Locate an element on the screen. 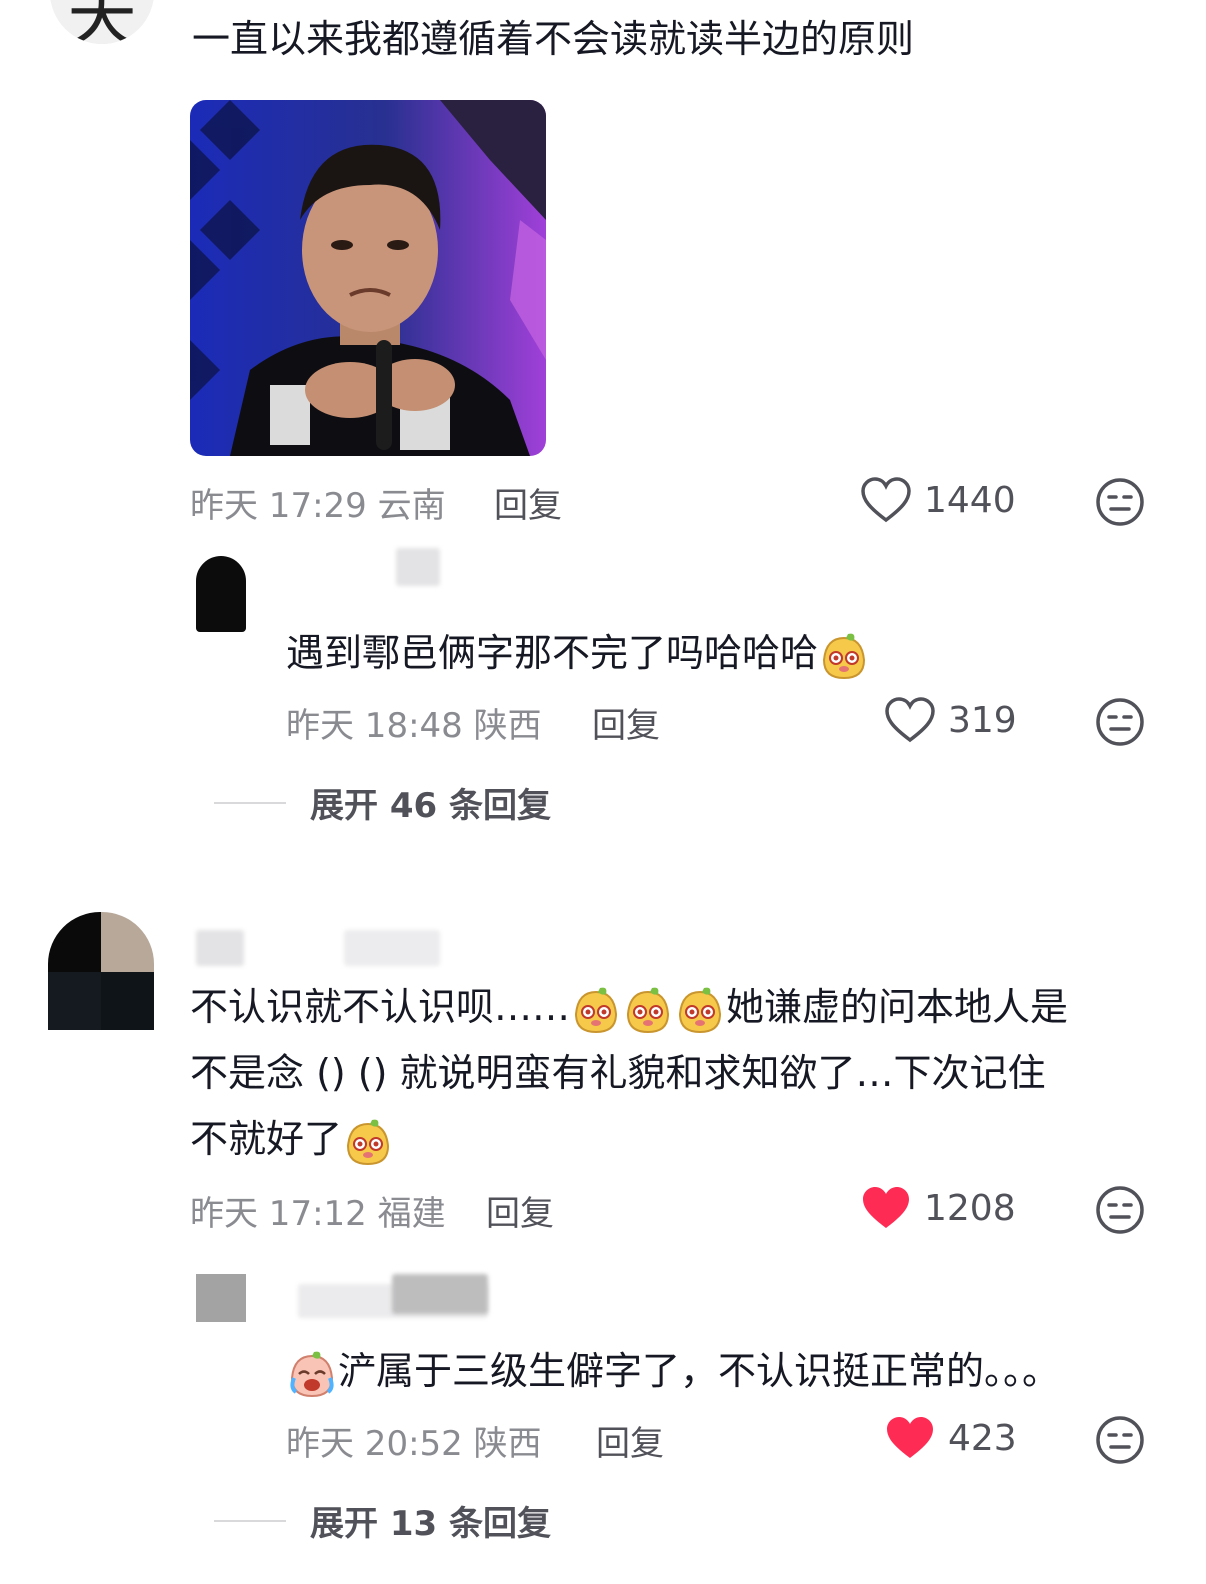 Image resolution: width=1206 pixels, height=1584 pixels. reply-text: 浐属于三级生僻字了，不认识挺正常的。。。 is located at coordinates (673, 1371).